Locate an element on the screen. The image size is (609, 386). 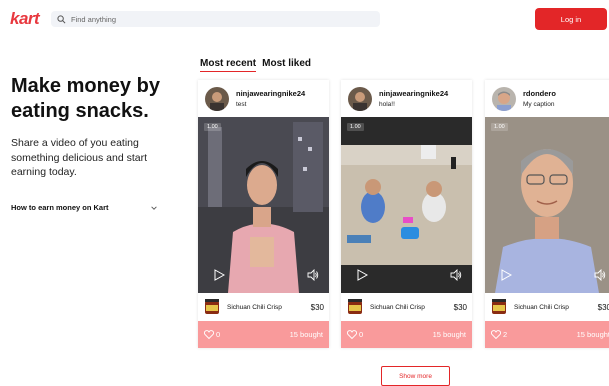
search-bar is located at coordinates (215, 19).